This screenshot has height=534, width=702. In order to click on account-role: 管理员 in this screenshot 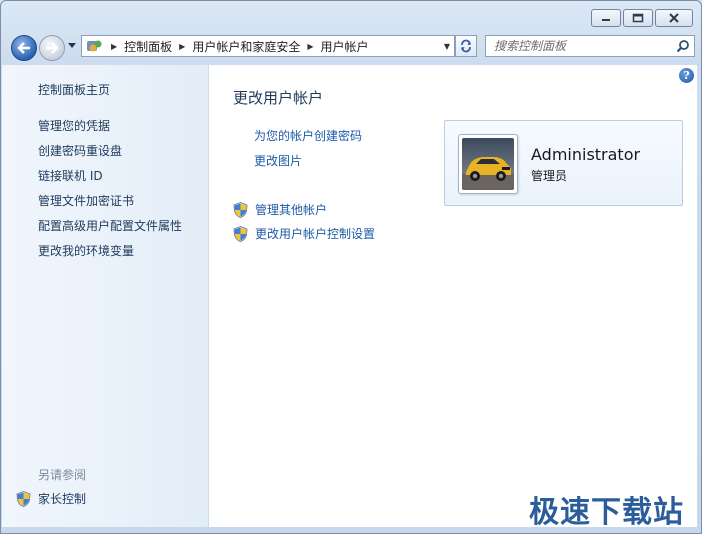, I will do `click(549, 176)`.